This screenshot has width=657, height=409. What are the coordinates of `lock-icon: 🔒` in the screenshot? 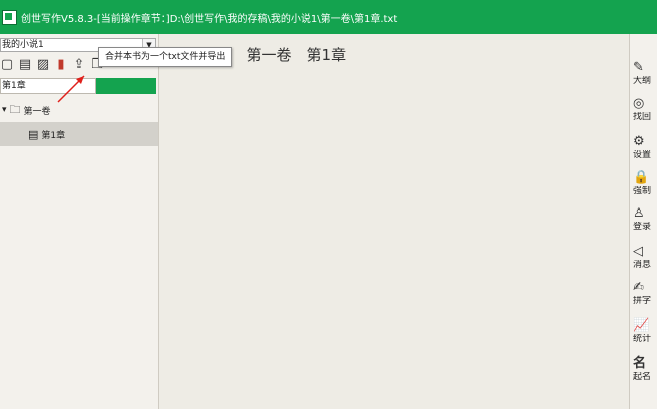 It's located at (641, 177).